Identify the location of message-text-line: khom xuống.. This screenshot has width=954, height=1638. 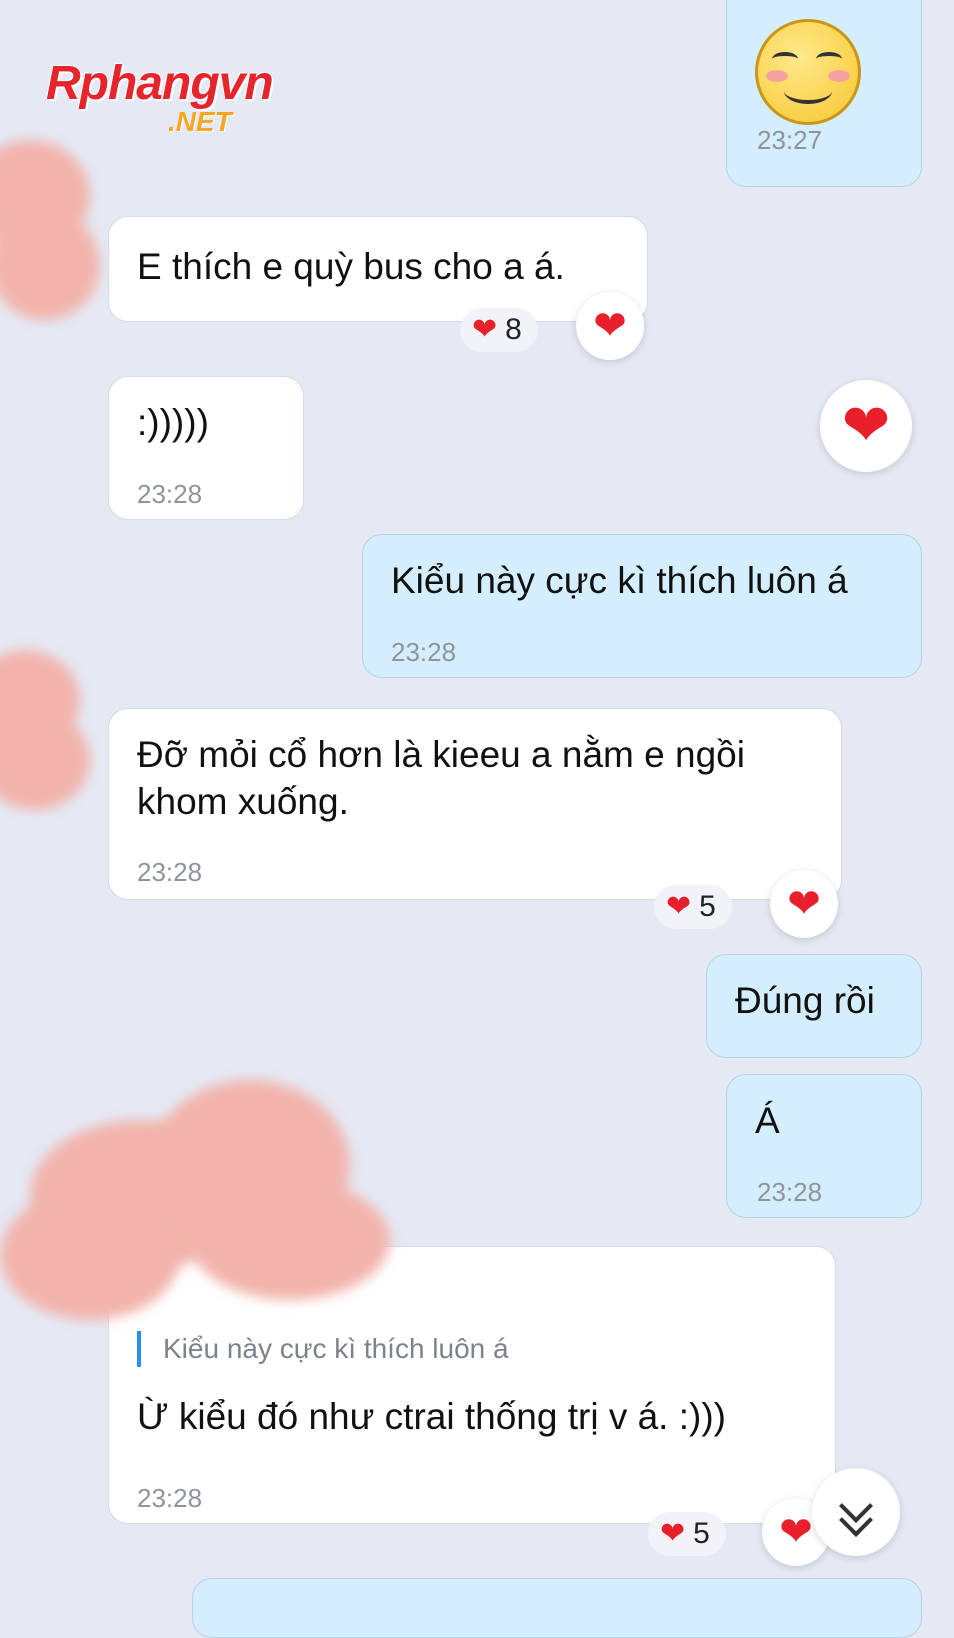
(243, 801).